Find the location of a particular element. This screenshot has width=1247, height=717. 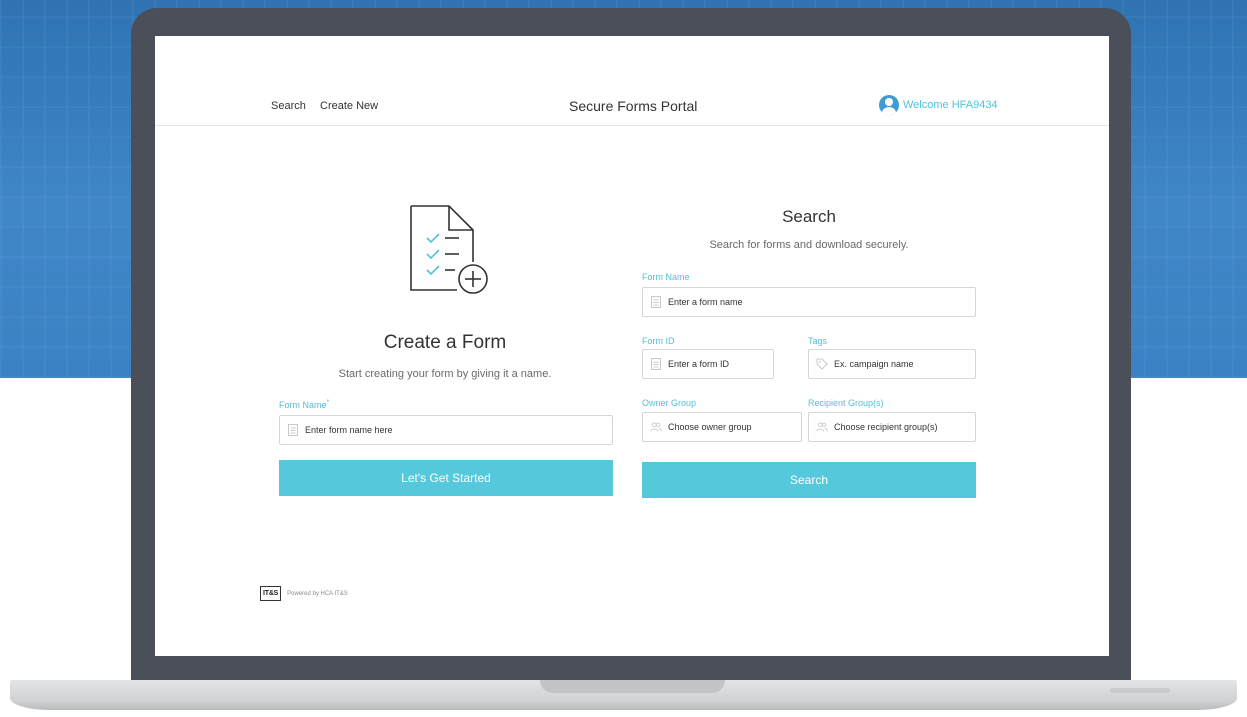

user-menu: Welcome HFA9434 is located at coordinates (938, 105).